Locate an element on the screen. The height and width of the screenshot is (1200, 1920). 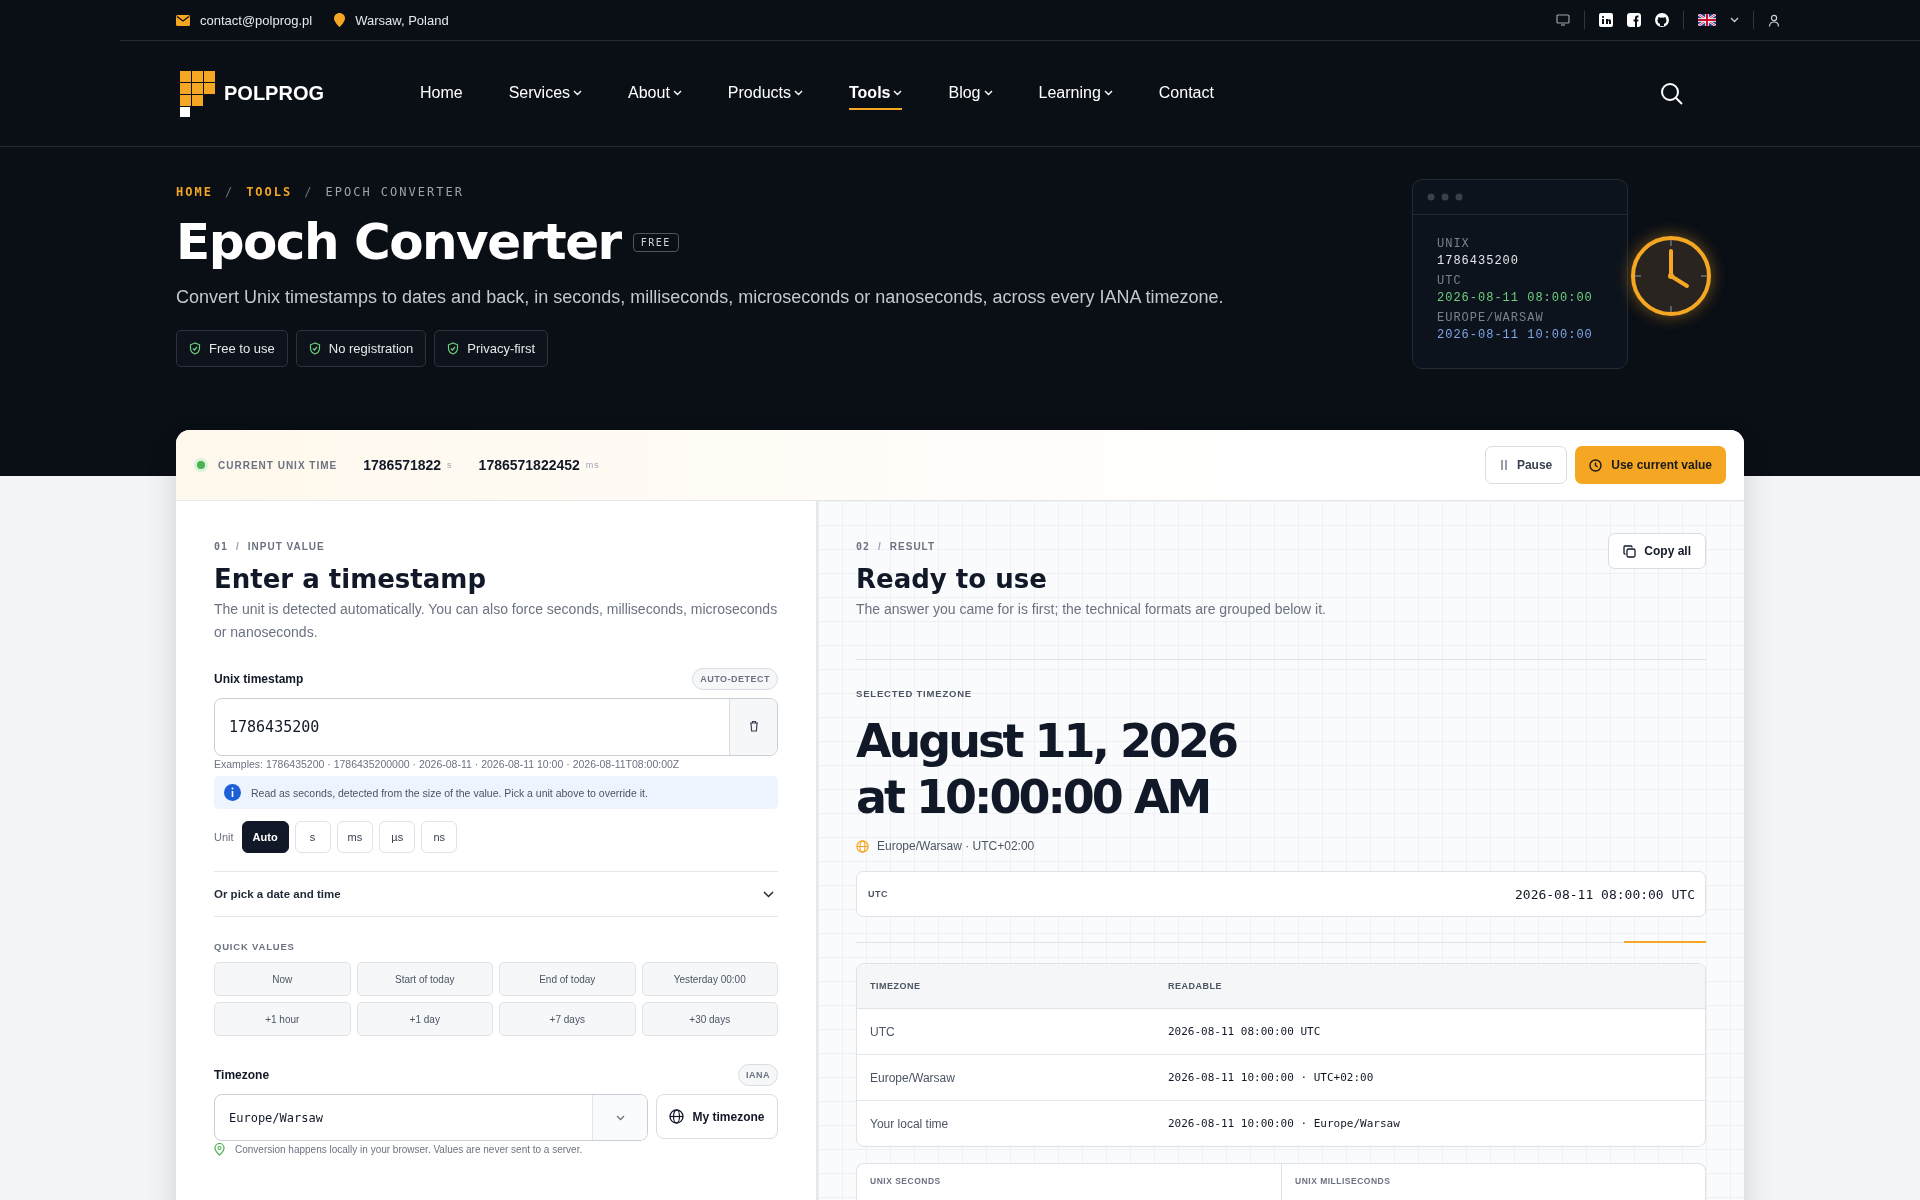
preview-value: 2026-08-11 10:00:00 is located at coordinates (1515, 335).